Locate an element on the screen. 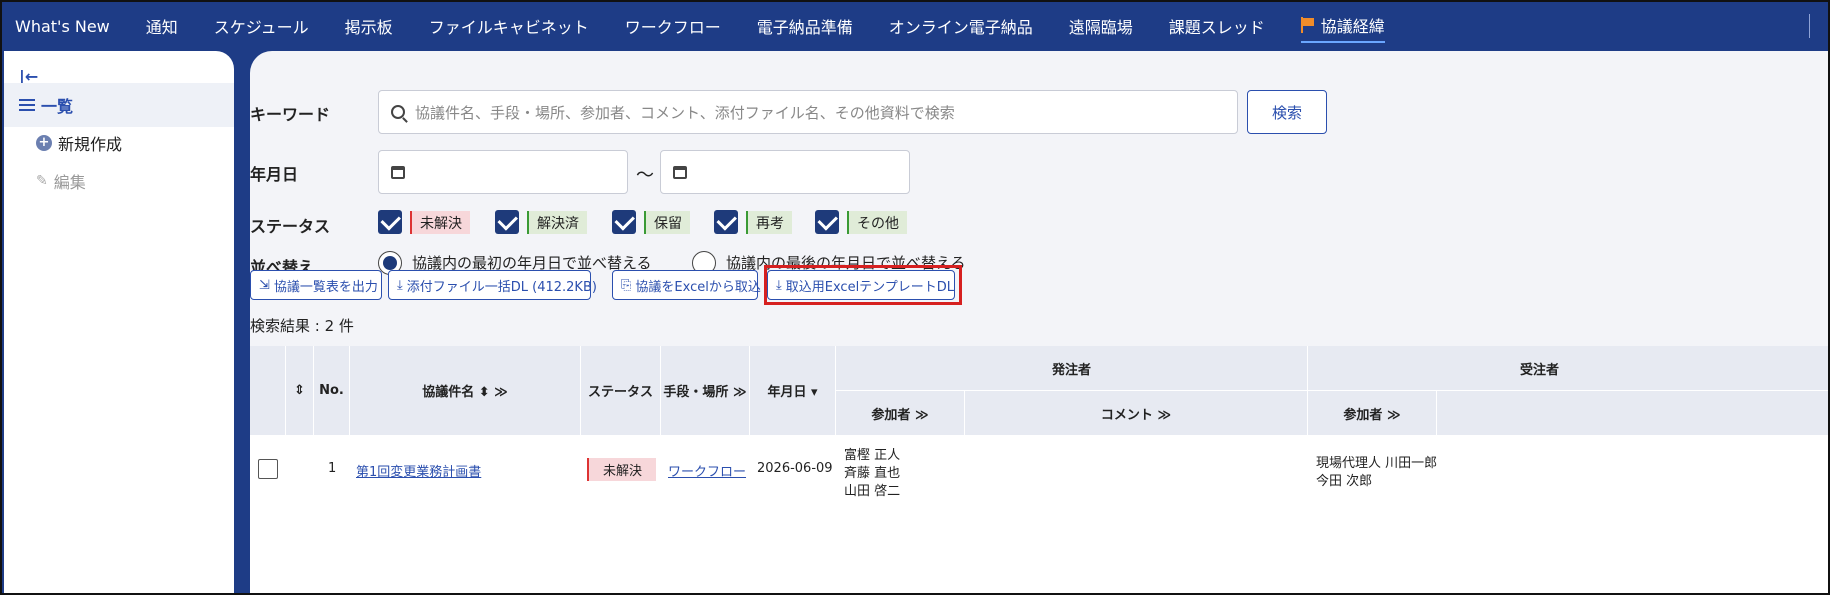 Image resolution: width=1830 pixels, height=595 pixels. sidebar: |← 一覧 + 新規作成 ✎ 編集 is located at coordinates (119, 322).